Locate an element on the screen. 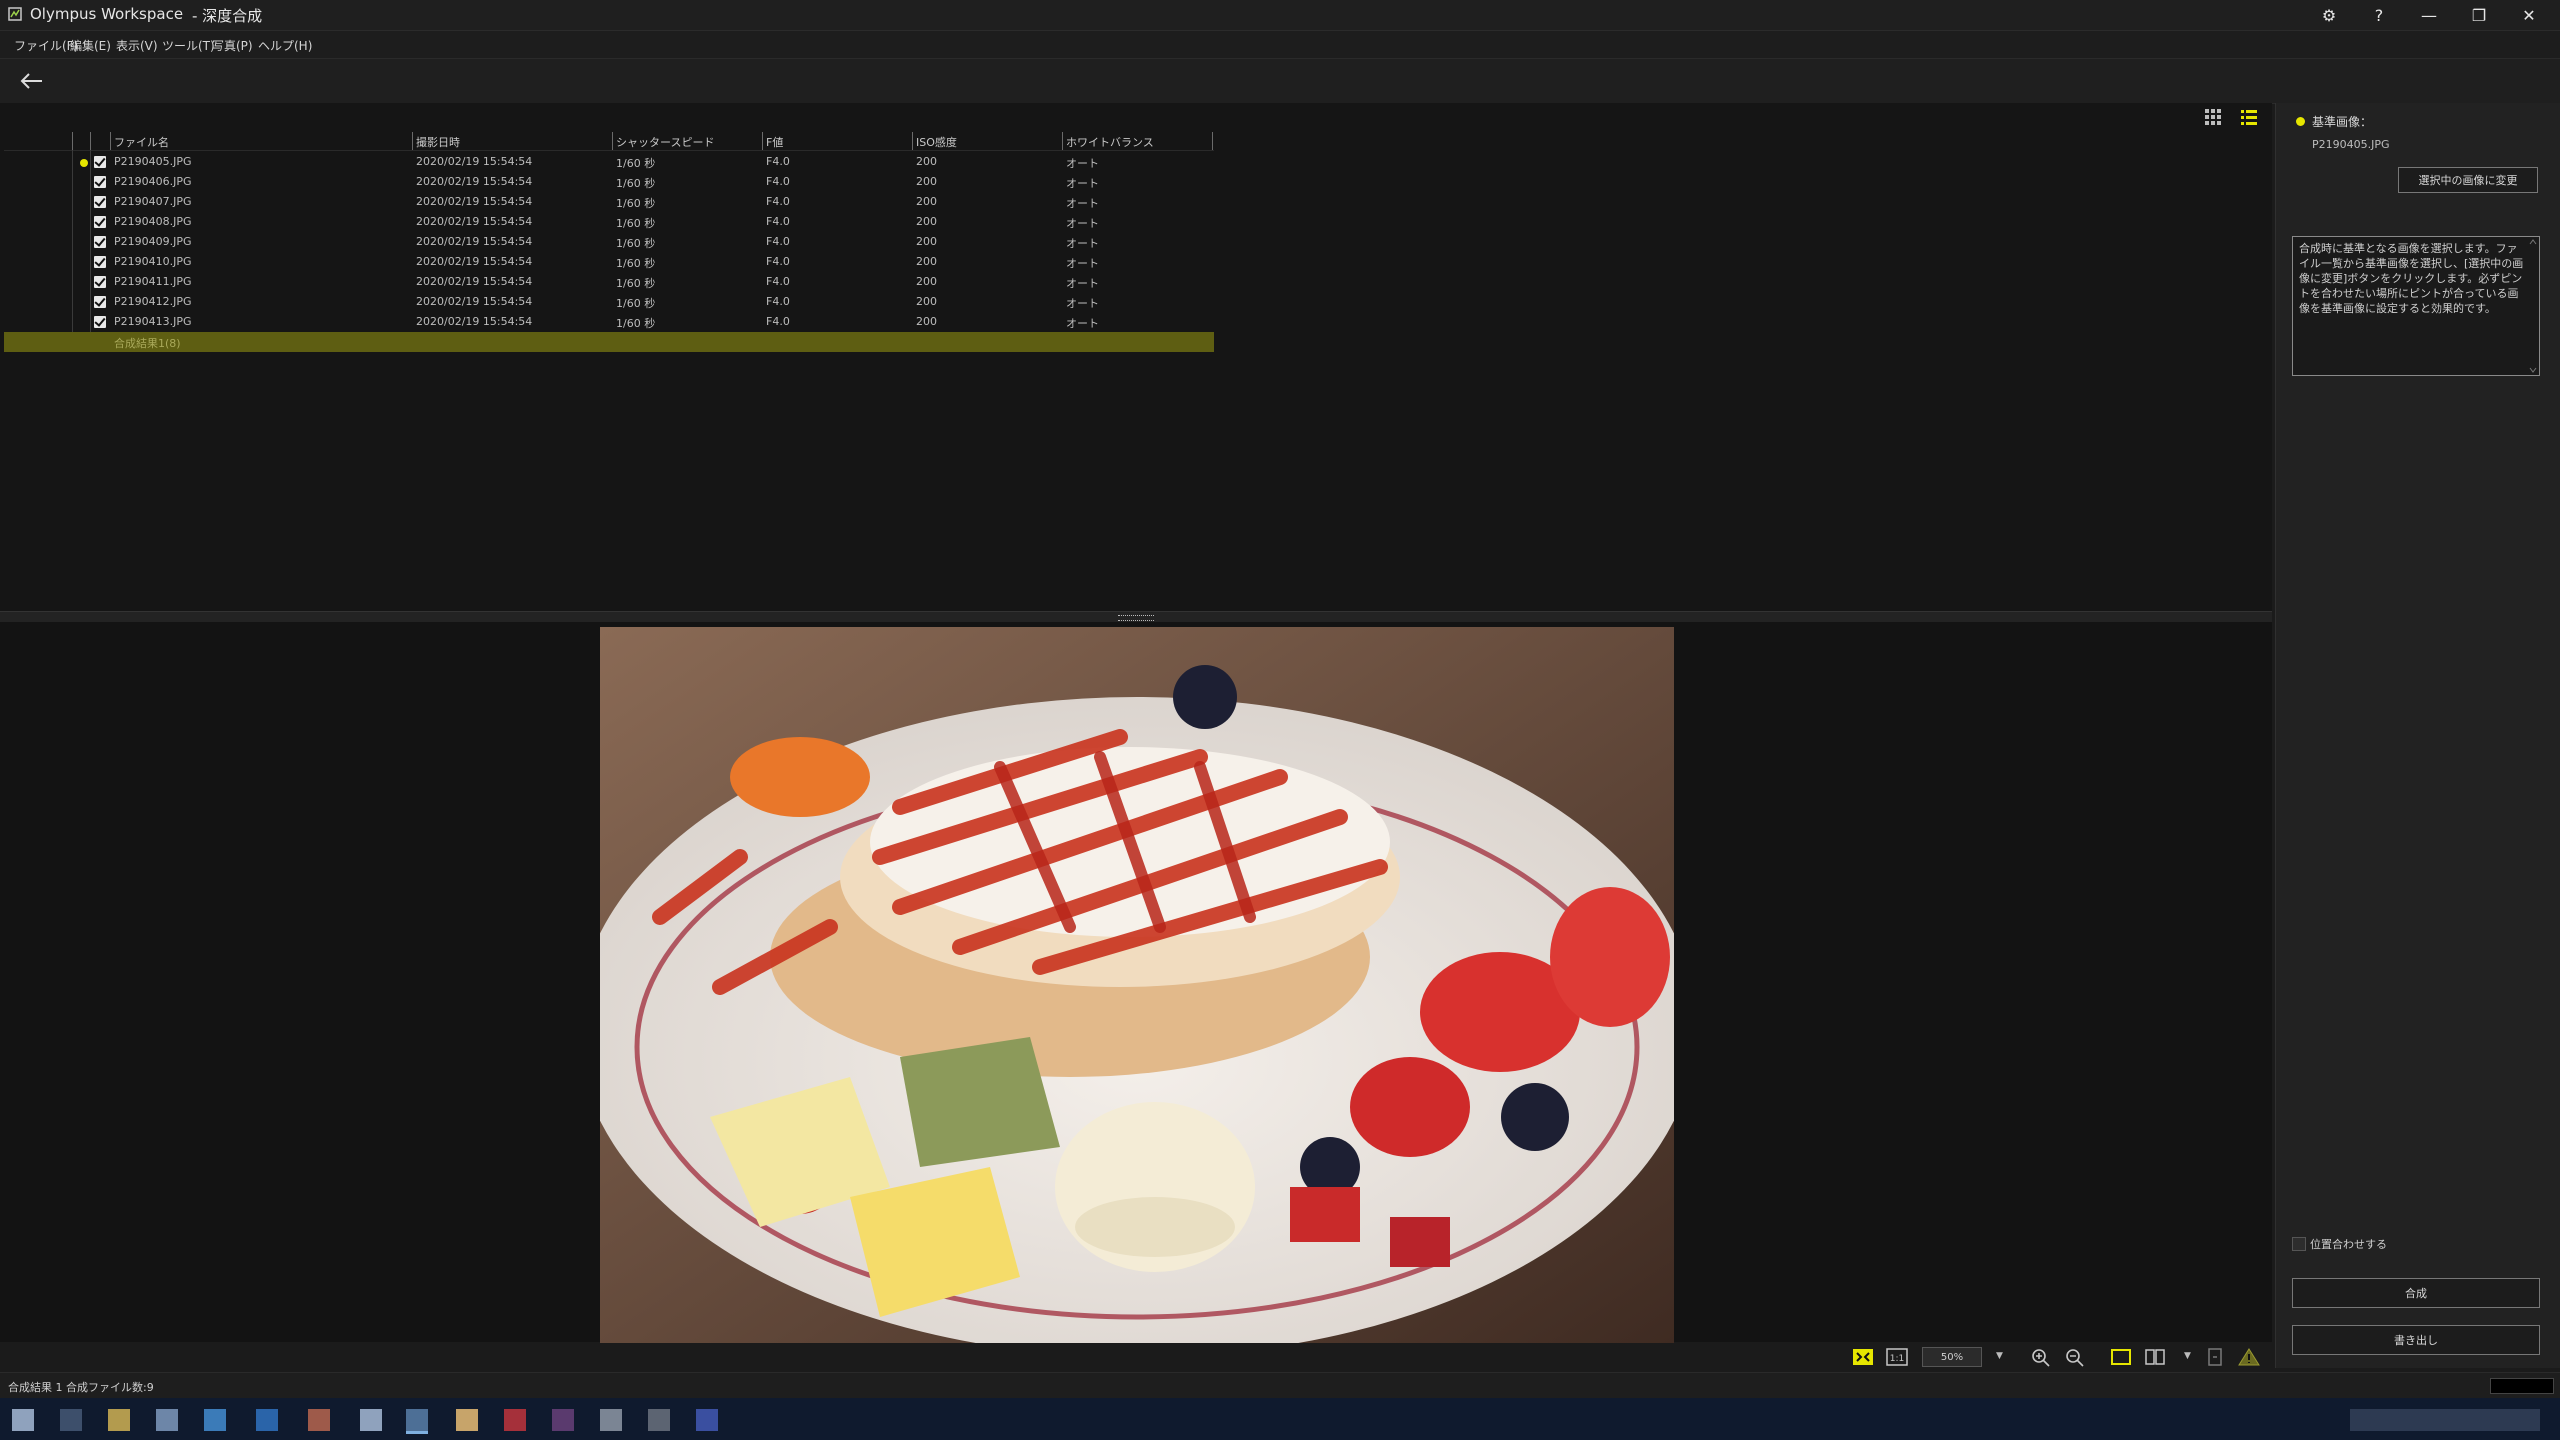 The height and width of the screenshot is (1440, 2560). svg-text: 1:1 is located at coordinates (1897, 1359).